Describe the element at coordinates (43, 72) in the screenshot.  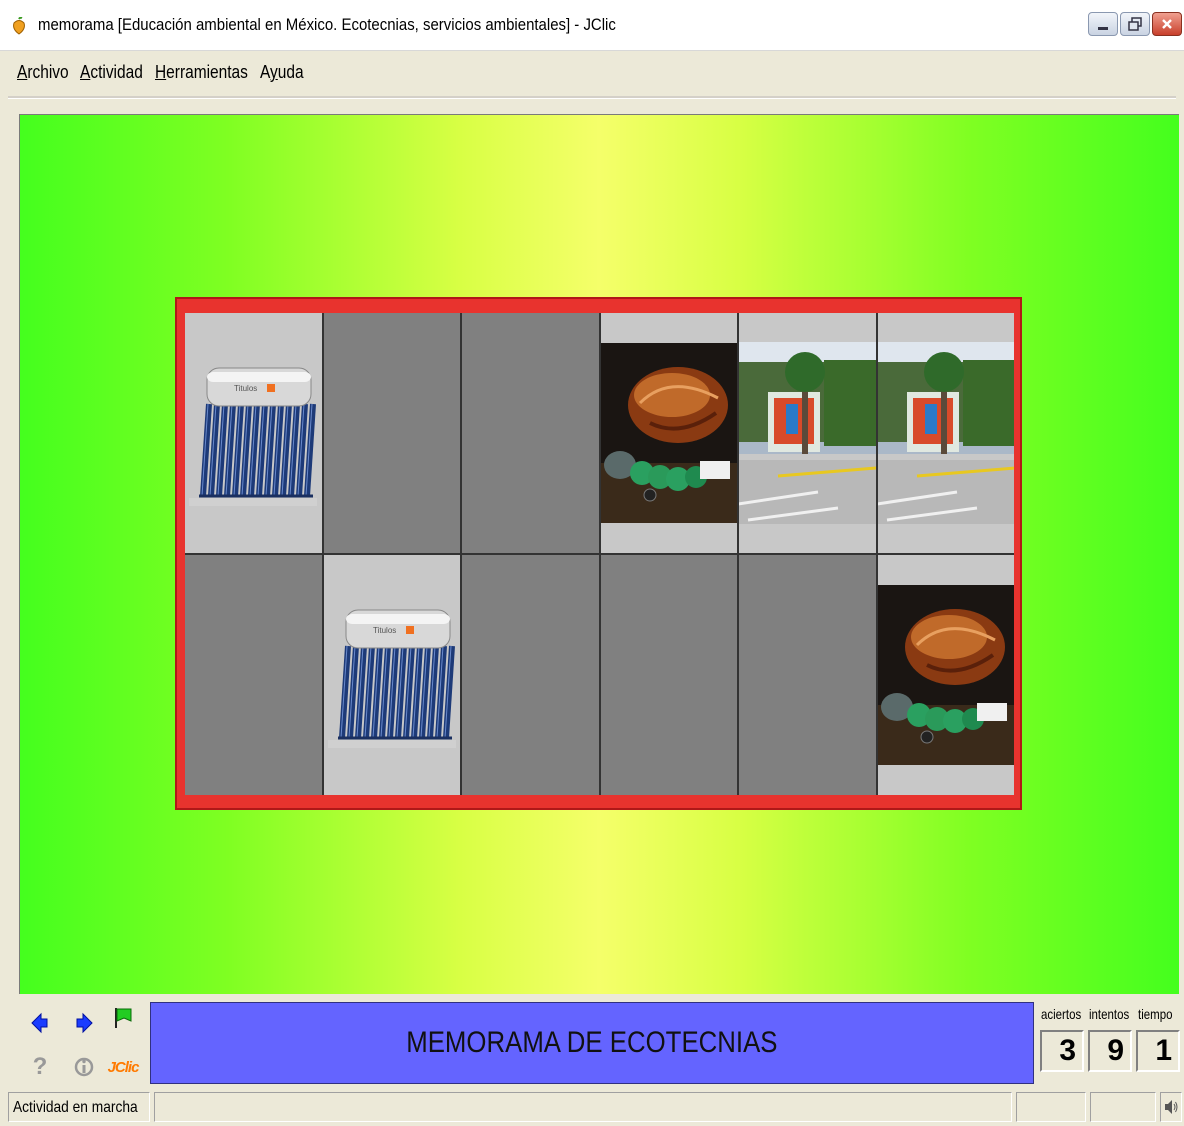
I see `menu-archivo: Archivo` at that location.